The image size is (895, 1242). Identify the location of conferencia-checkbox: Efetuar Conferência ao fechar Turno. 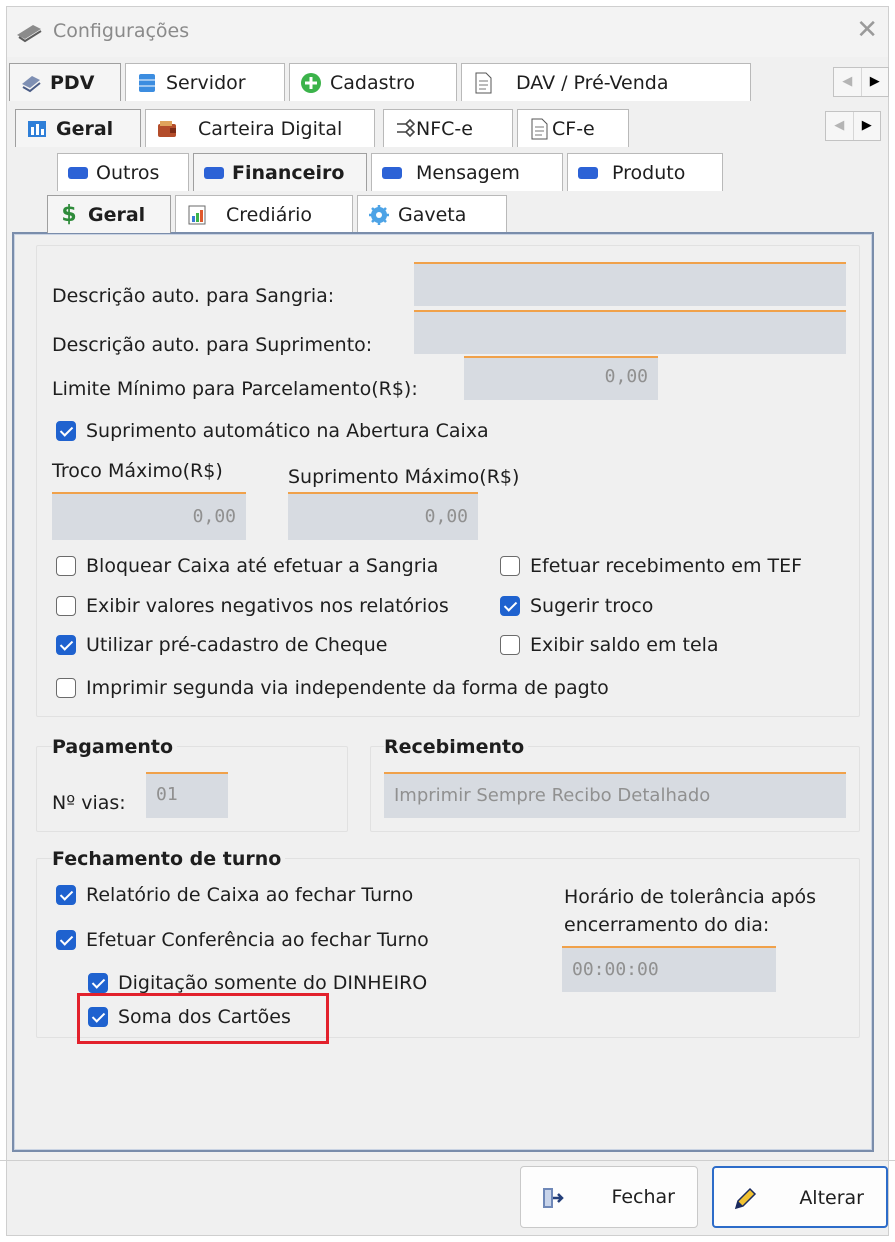
(242, 940).